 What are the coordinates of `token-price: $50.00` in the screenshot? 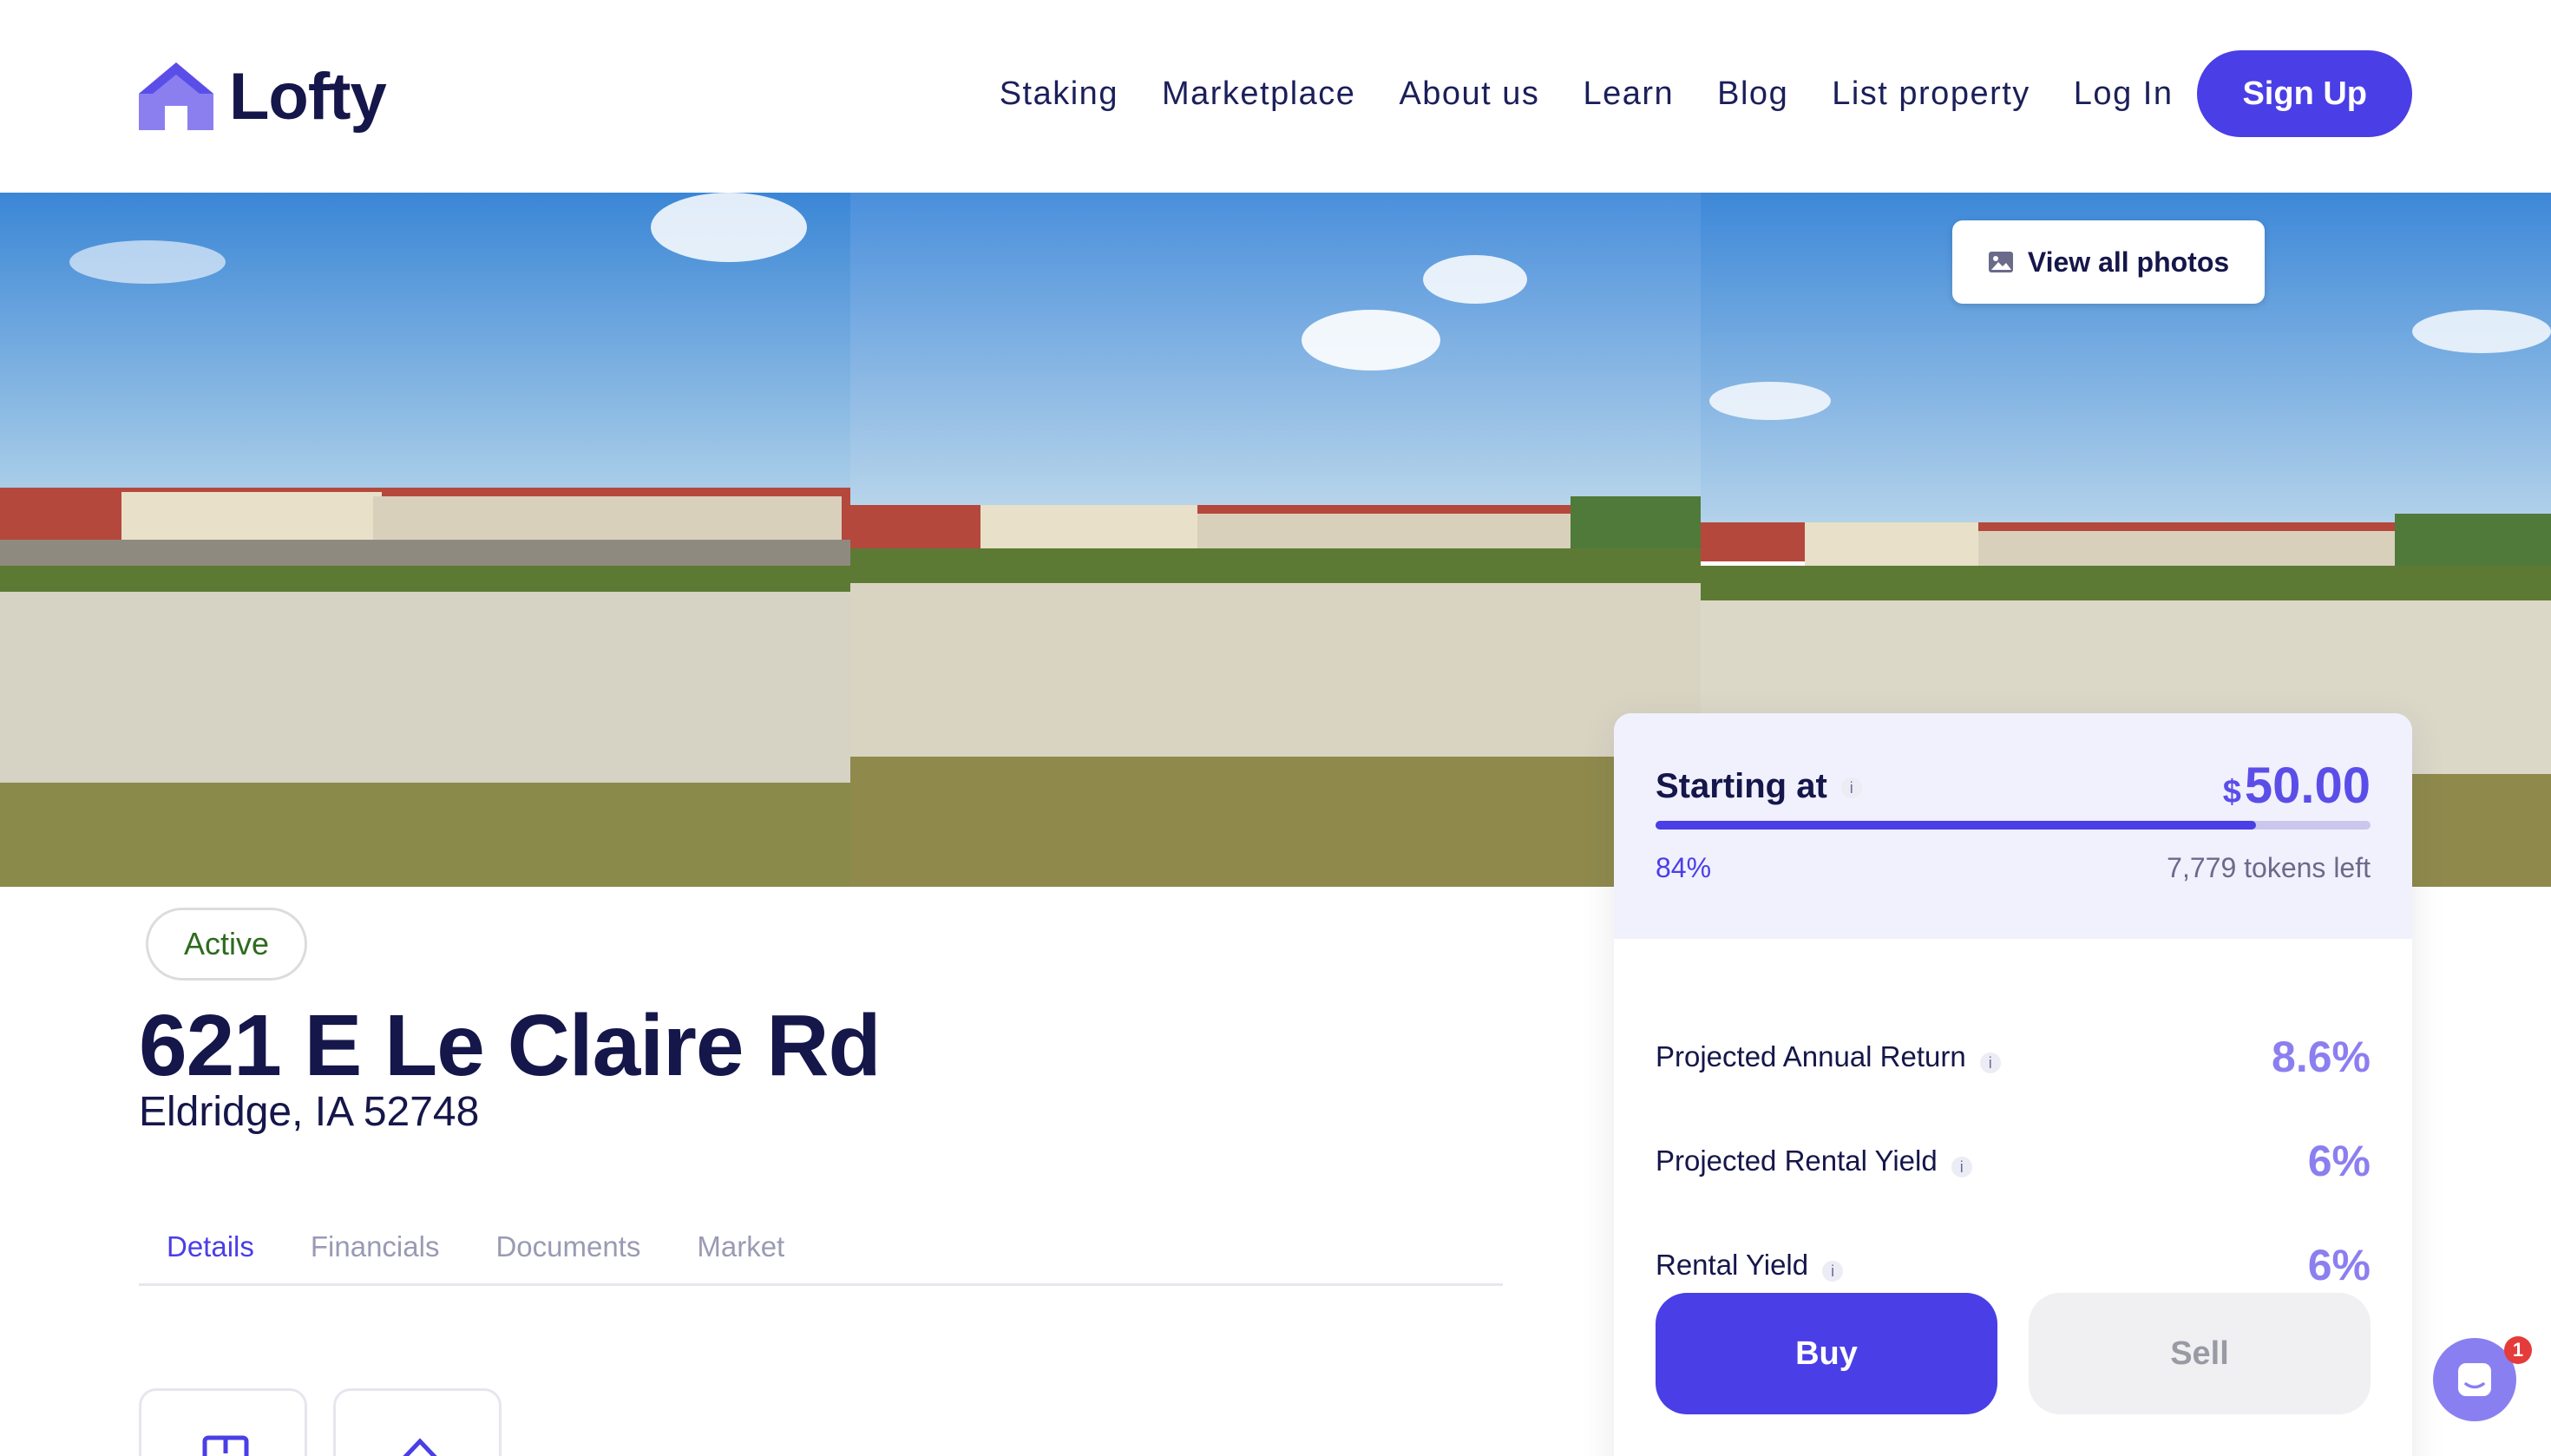 It's located at (2296, 786).